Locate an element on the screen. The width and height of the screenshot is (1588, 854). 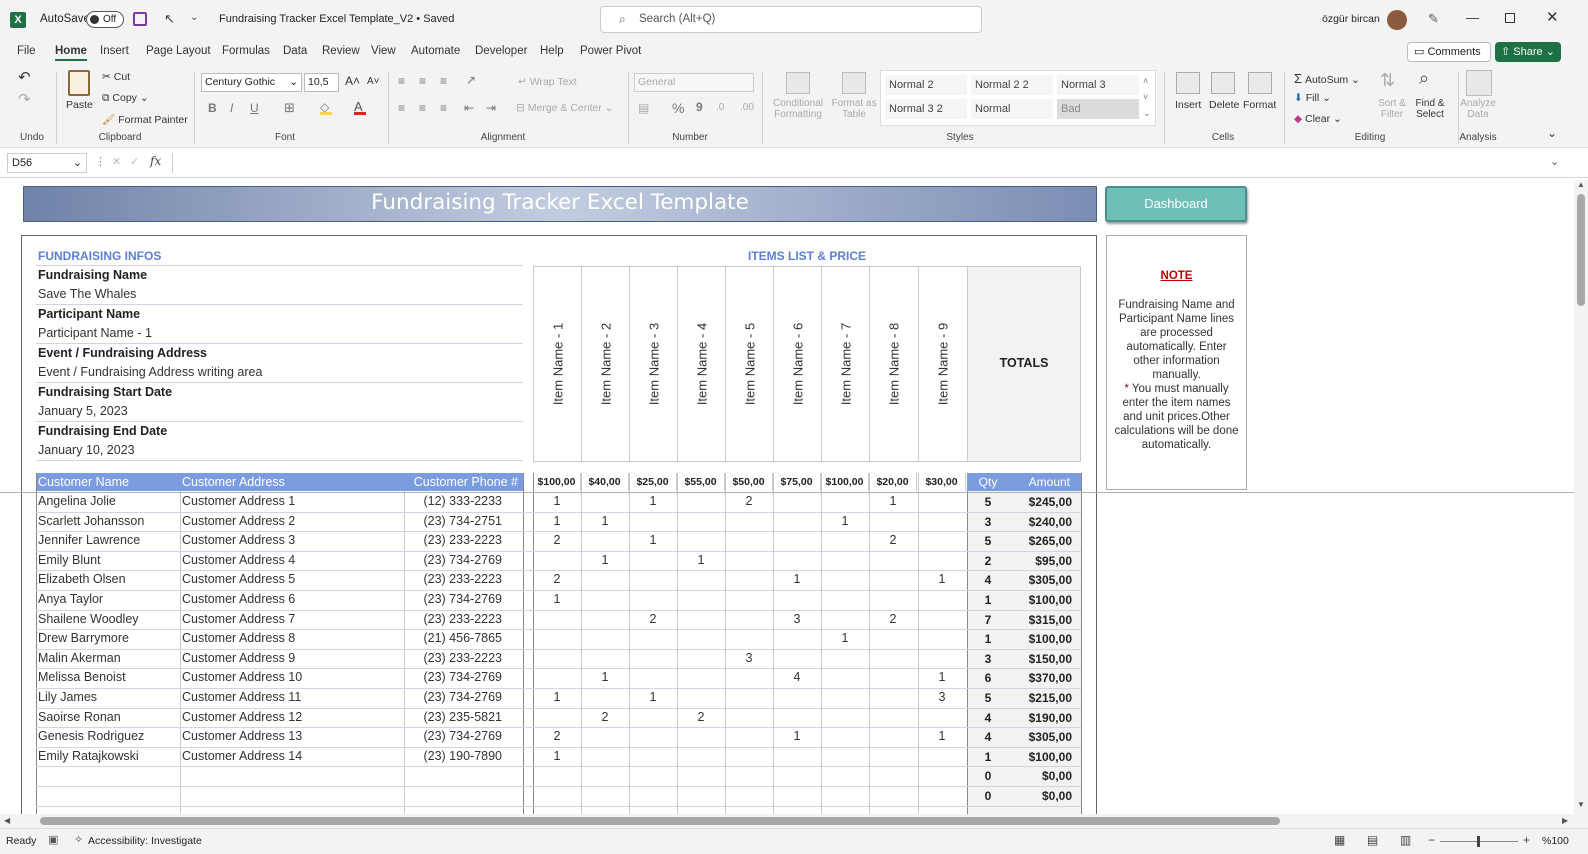
font-color-icon: A is located at coordinates (360, 107).